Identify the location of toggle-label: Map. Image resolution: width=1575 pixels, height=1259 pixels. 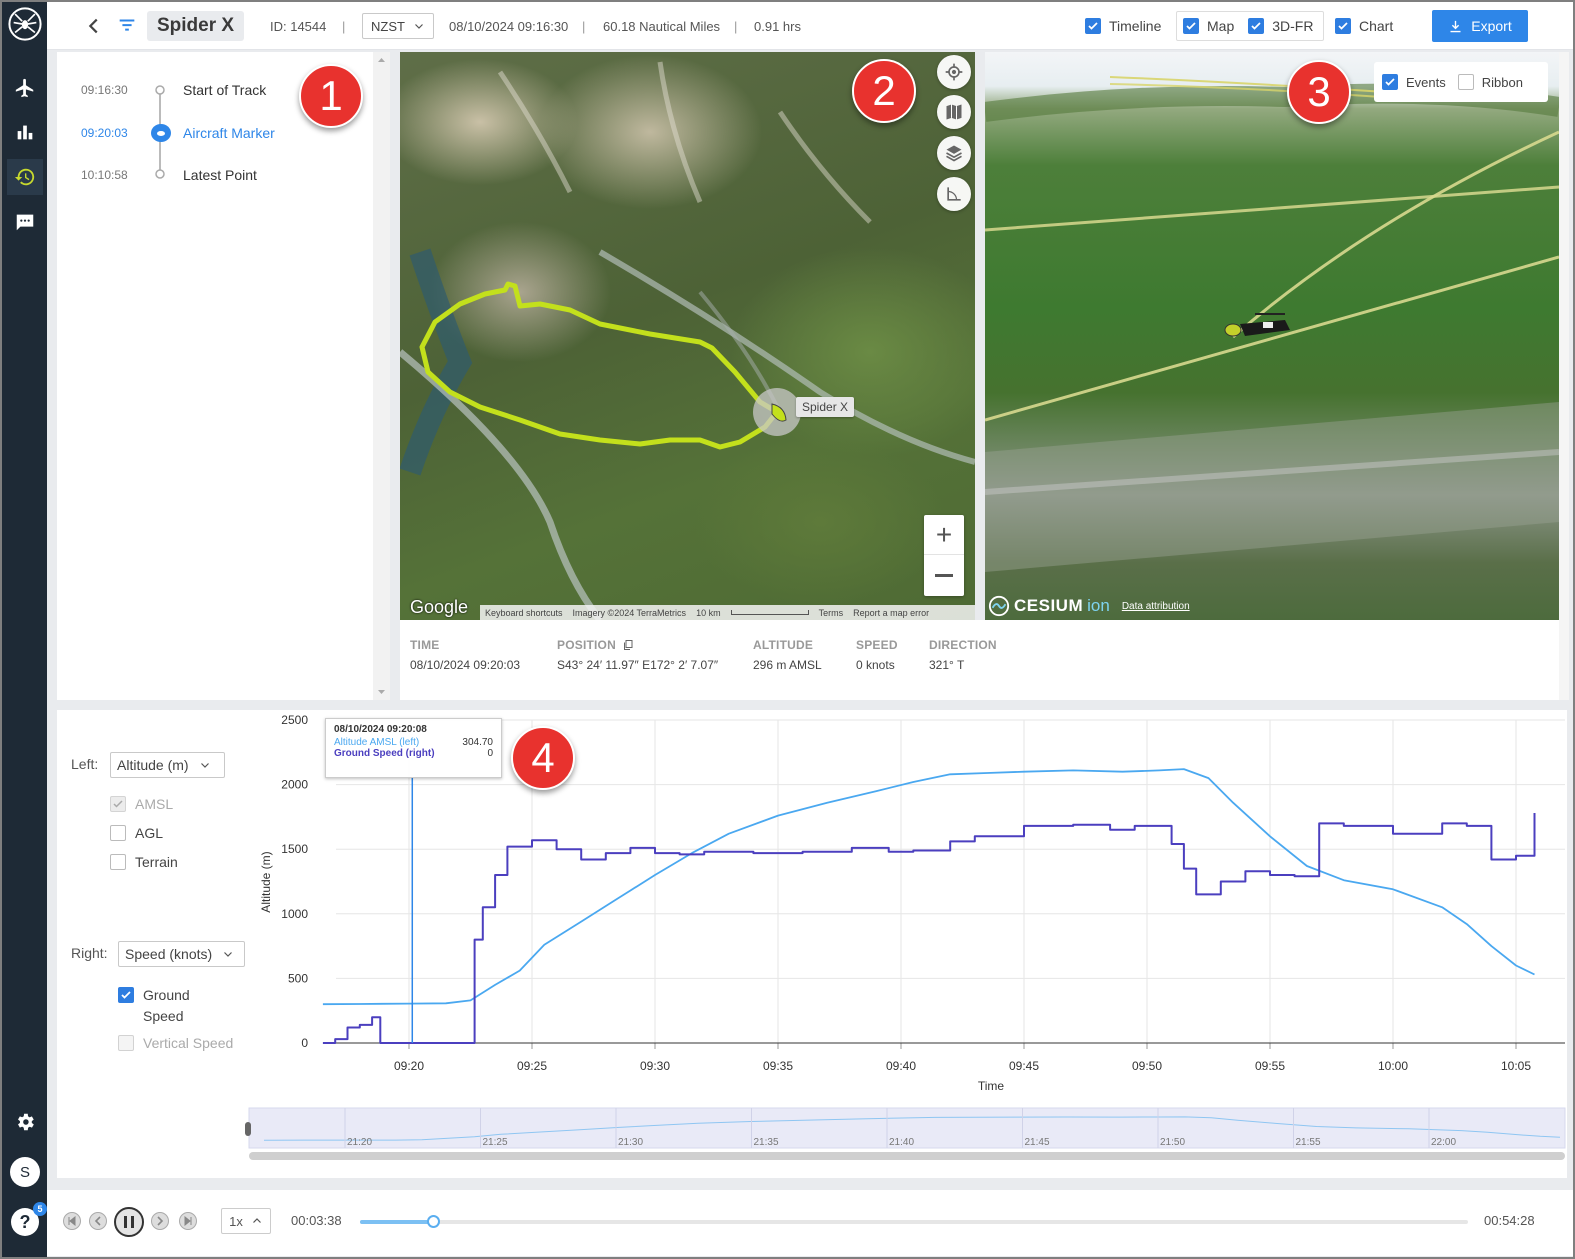
(1221, 26).